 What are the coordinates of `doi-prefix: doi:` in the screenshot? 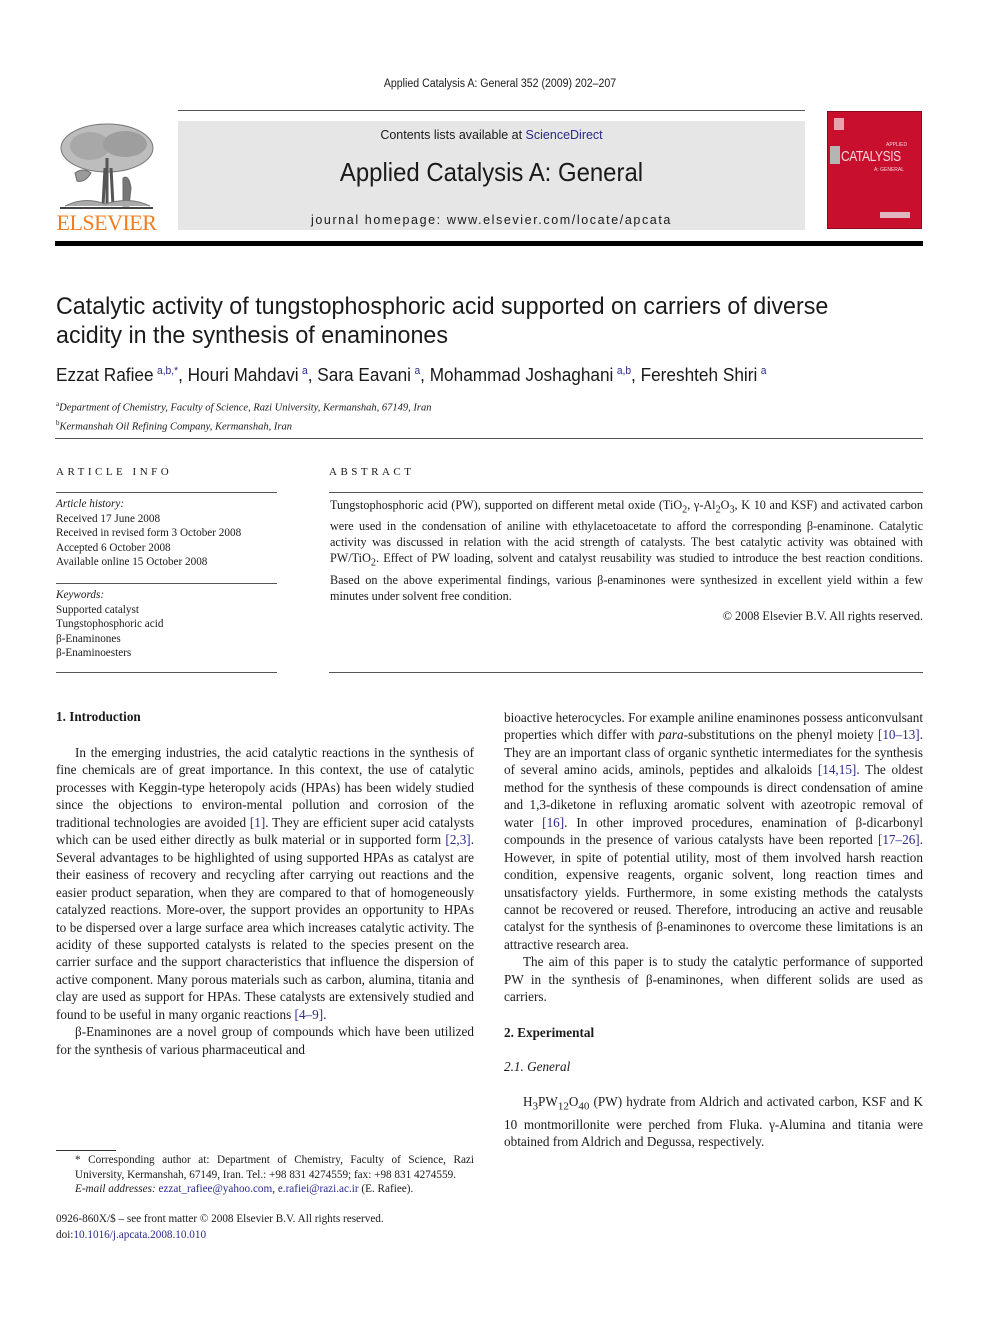 It's located at (65, 1235).